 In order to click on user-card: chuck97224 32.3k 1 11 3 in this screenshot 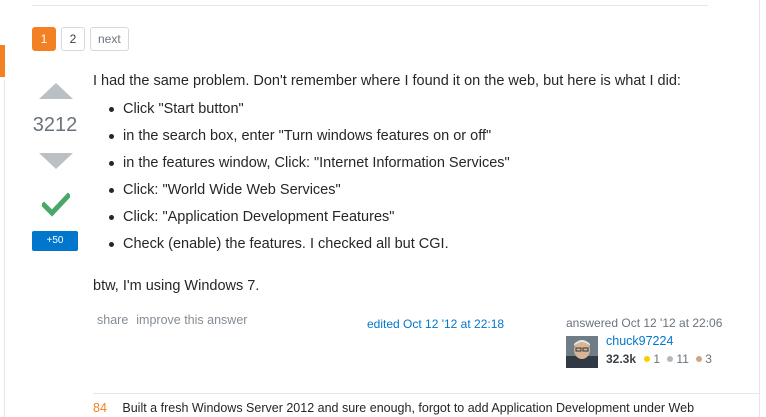, I will do `click(651, 351)`.